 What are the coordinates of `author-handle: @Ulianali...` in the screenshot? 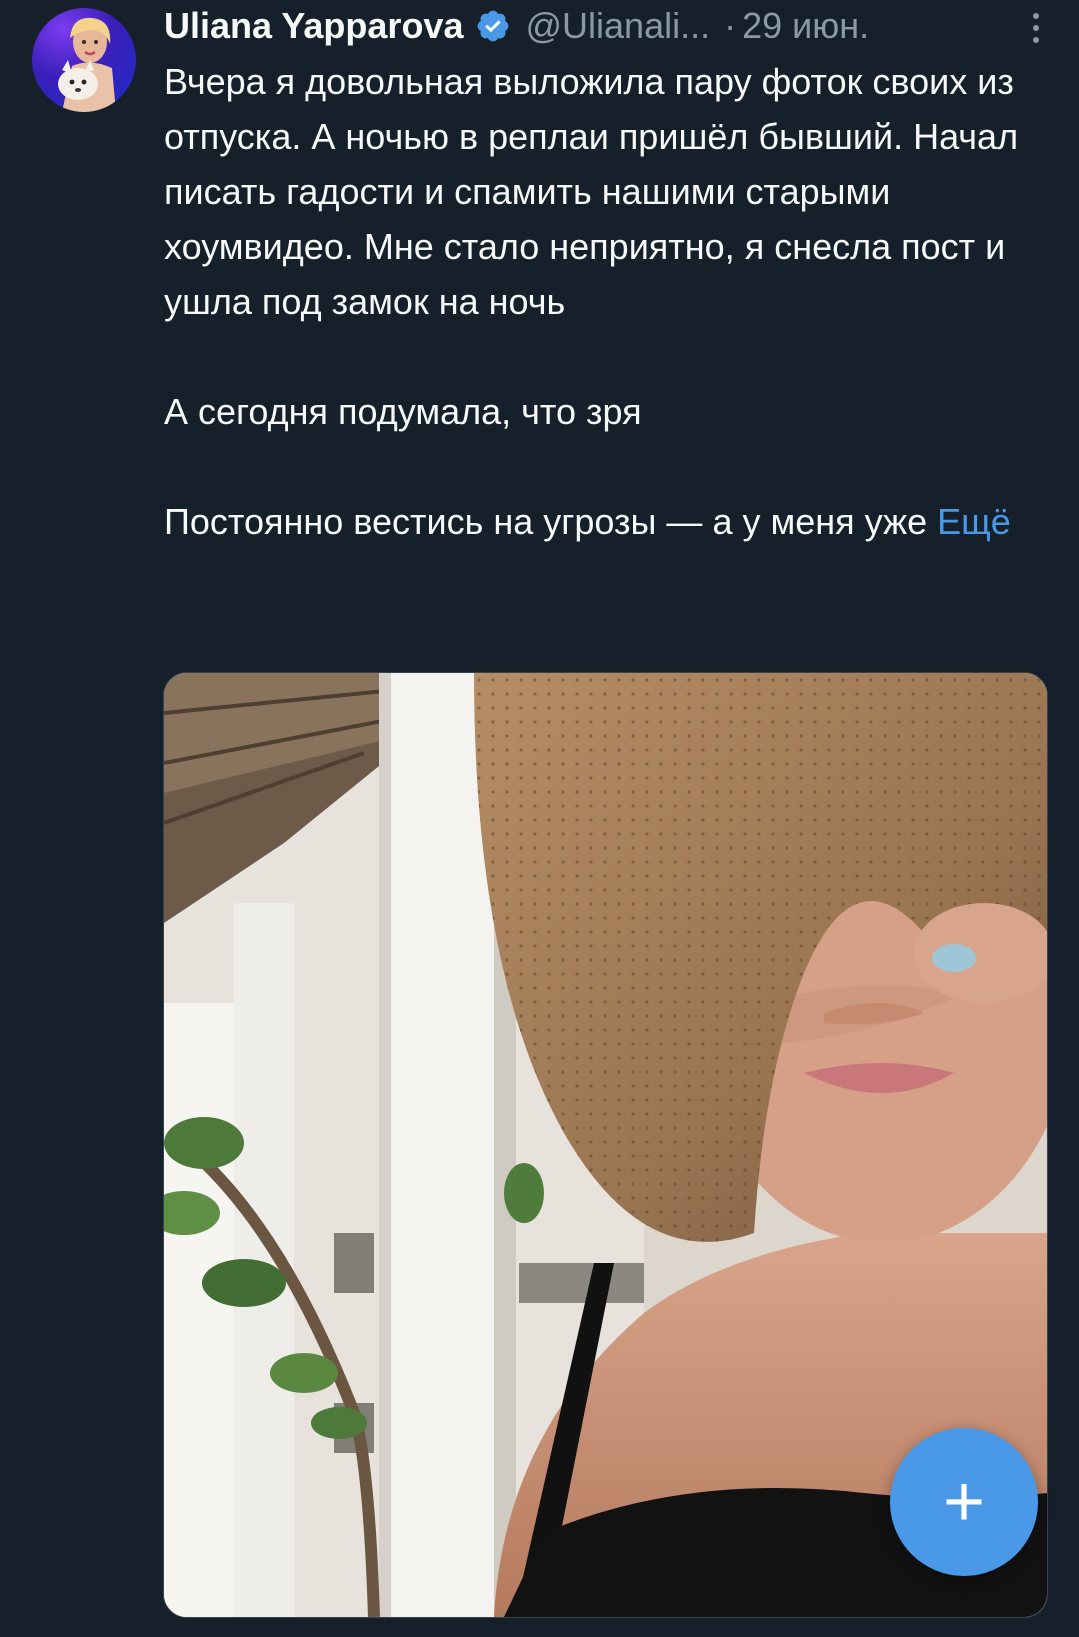 It's located at (617, 26).